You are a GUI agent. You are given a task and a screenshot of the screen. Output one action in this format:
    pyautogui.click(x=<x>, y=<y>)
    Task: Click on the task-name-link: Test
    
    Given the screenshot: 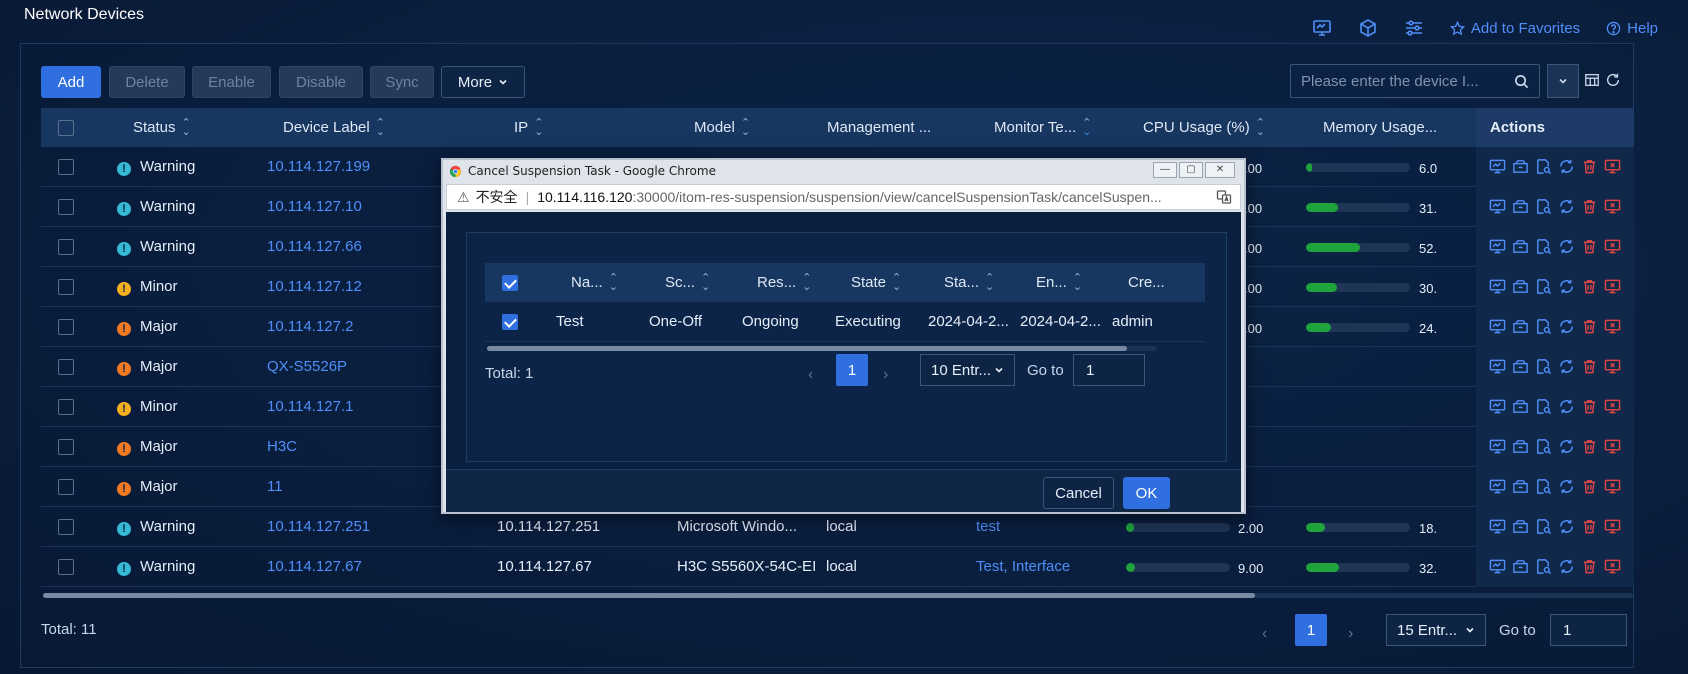 What is the action you would take?
    pyautogui.click(x=570, y=321)
    